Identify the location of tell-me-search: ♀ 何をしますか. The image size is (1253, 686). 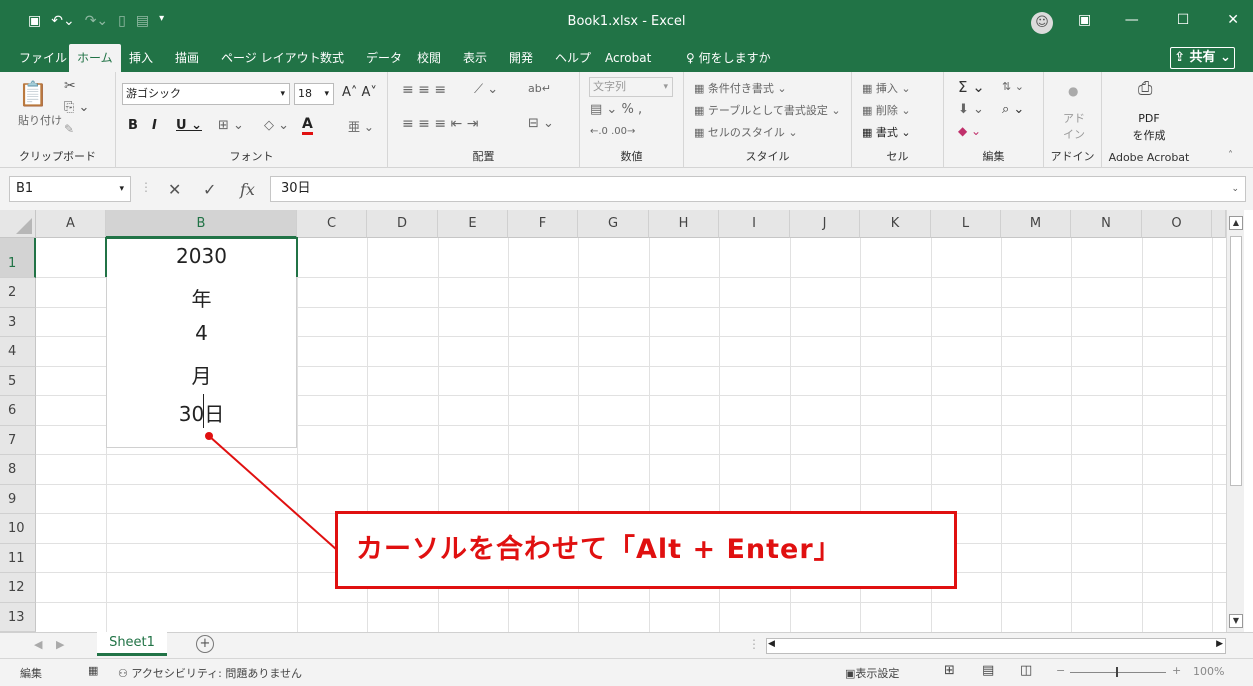
(728, 58).